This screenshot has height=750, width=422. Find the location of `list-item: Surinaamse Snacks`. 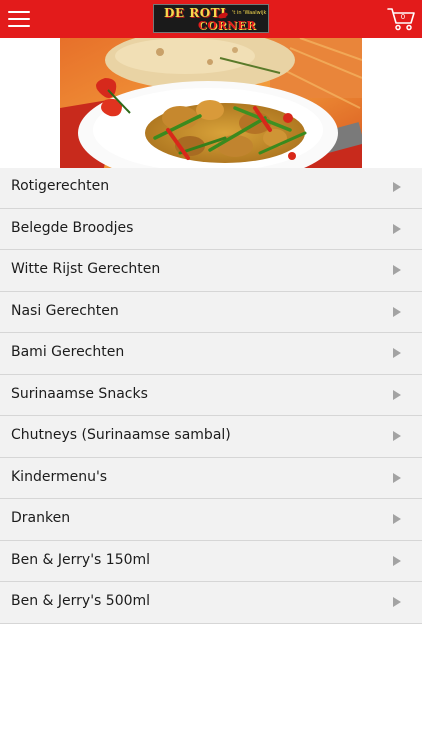

list-item: Surinaamse Snacks is located at coordinates (211, 395).